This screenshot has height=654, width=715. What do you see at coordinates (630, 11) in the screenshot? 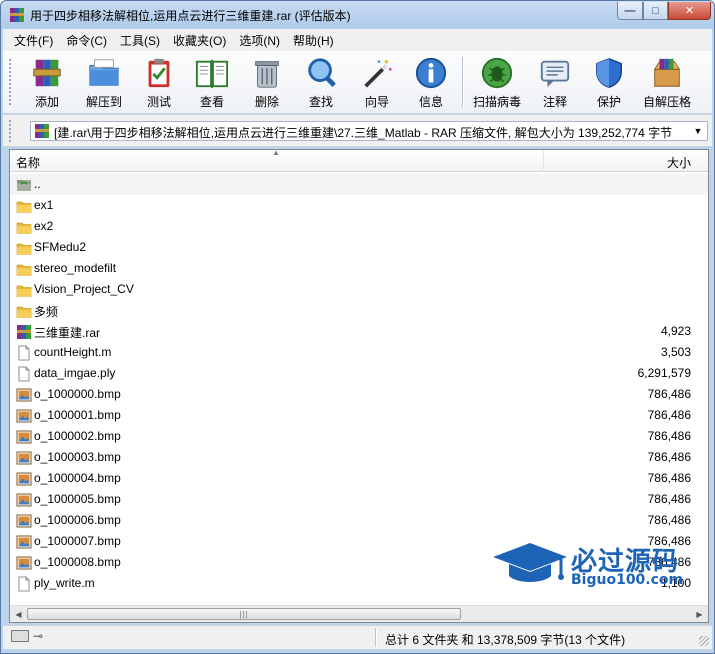
I see `minimize-button: —` at bounding box center [630, 11].